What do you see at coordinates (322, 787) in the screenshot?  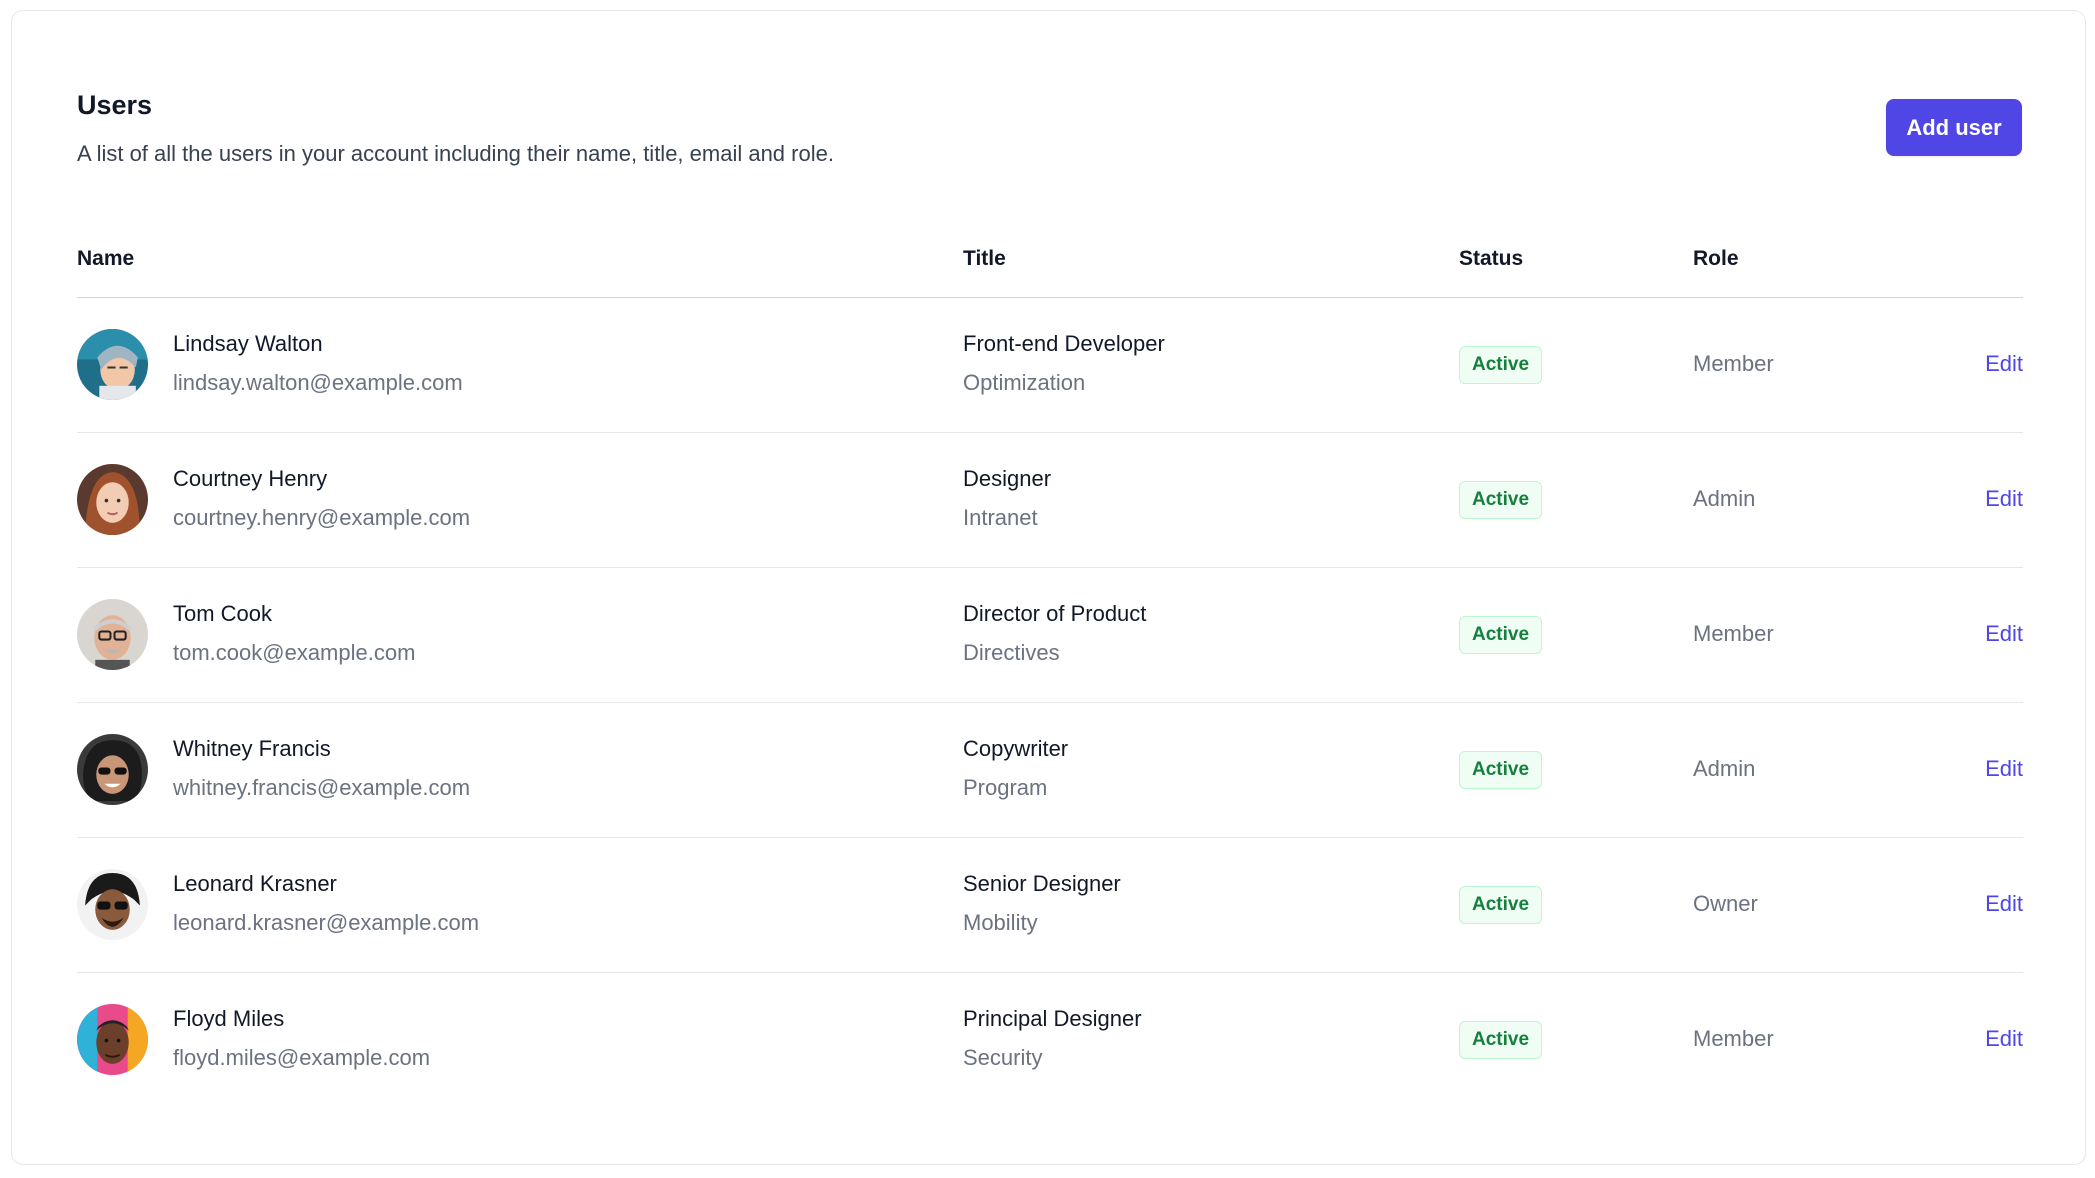 I see `user-email: whitney.francis@example.com` at bounding box center [322, 787].